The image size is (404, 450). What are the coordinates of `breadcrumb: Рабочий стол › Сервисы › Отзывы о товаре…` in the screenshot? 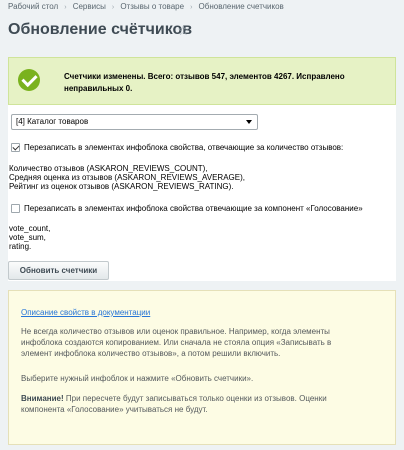 It's located at (146, 6).